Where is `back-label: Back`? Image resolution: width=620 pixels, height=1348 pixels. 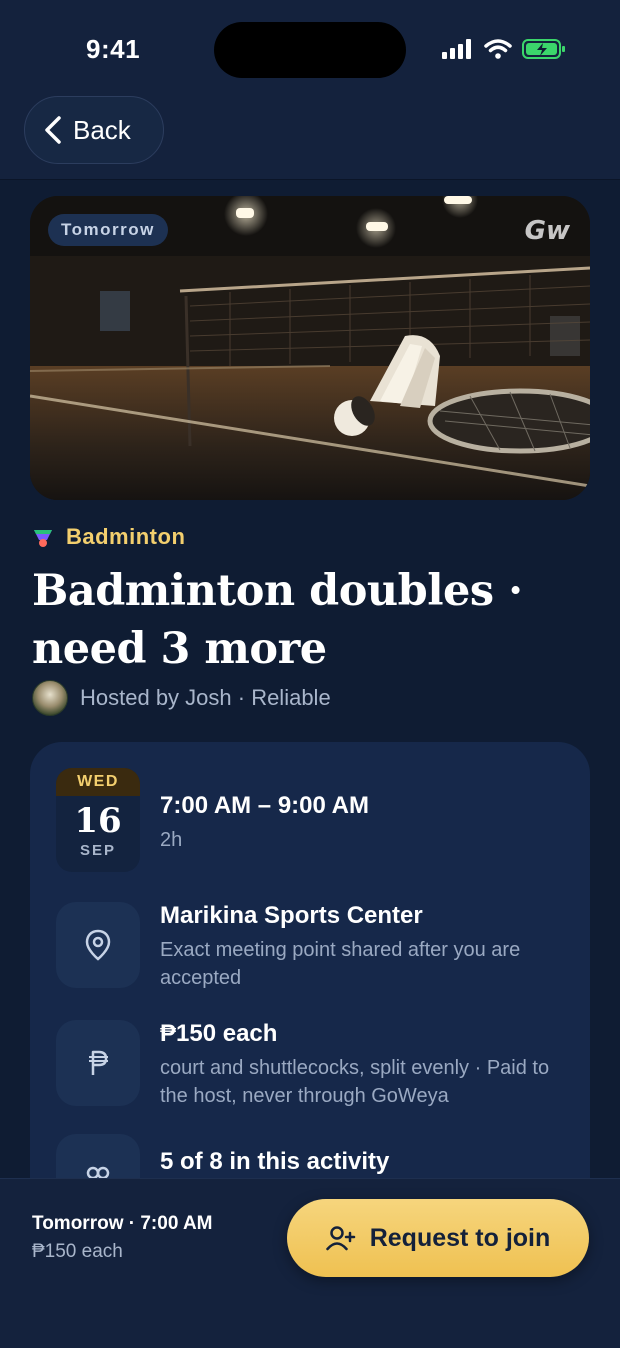
back-label: Back is located at coordinates (102, 129).